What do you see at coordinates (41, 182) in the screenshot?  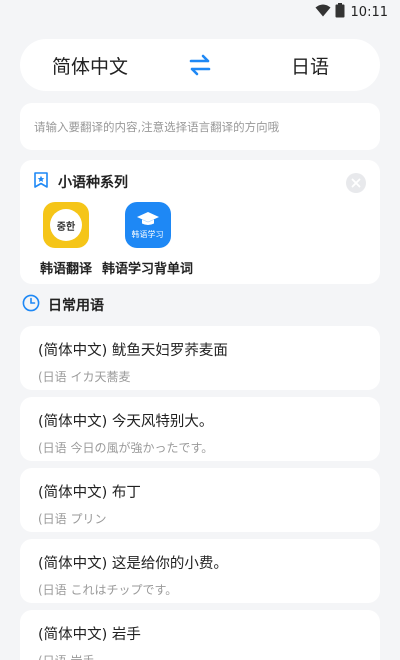 I see `bookmark-star-icon` at bounding box center [41, 182].